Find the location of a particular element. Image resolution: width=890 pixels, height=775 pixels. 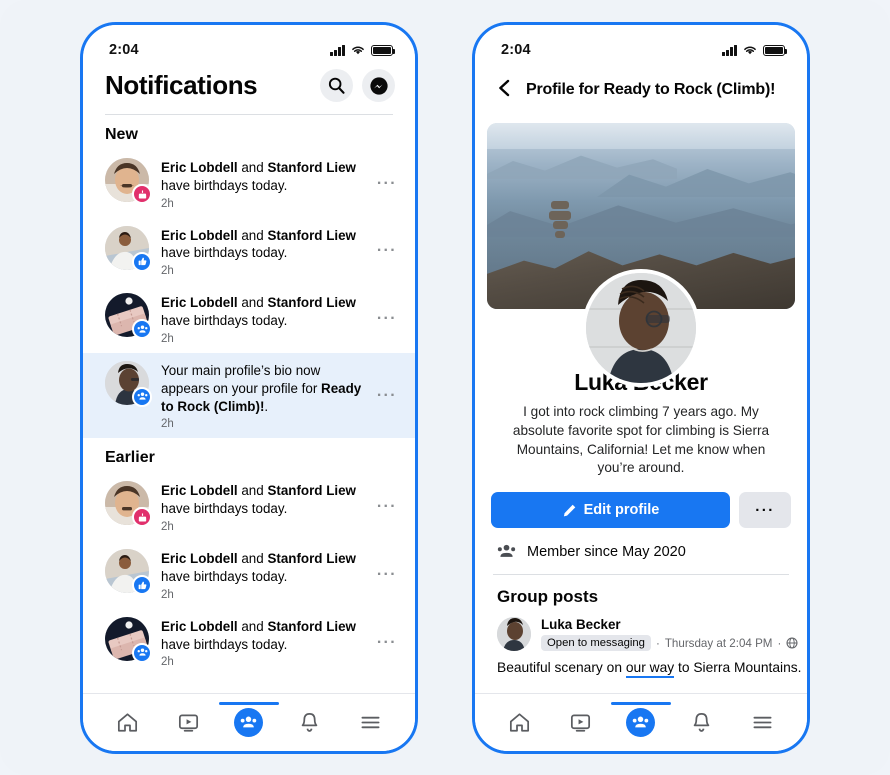

post-body-link: our way is located at coordinates (650, 669).